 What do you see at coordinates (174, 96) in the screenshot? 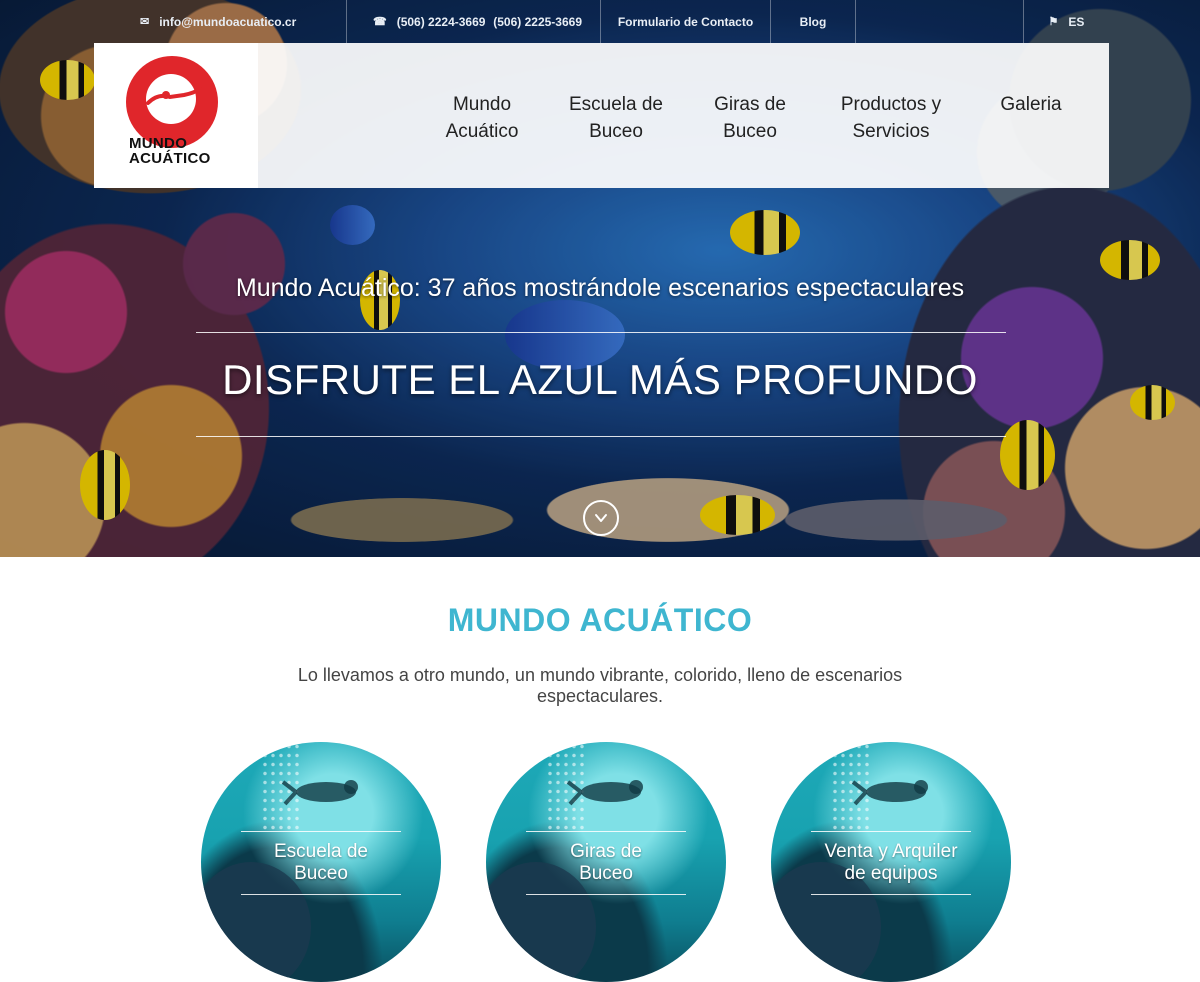
I see `diver-icon` at bounding box center [174, 96].